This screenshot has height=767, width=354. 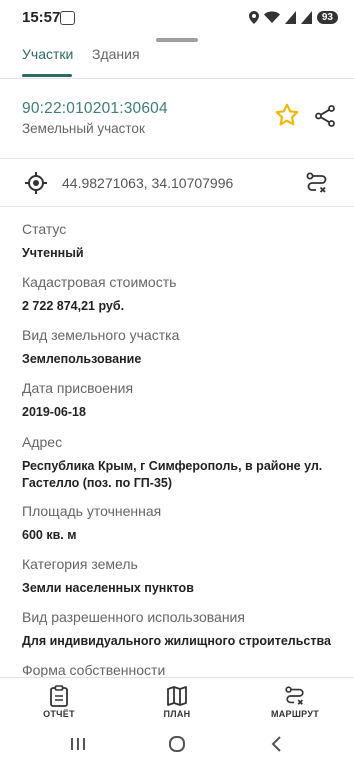 What do you see at coordinates (181, 400) in the screenshot?
I see `property-assignment-date: Дата присвоения 2019-06-18` at bounding box center [181, 400].